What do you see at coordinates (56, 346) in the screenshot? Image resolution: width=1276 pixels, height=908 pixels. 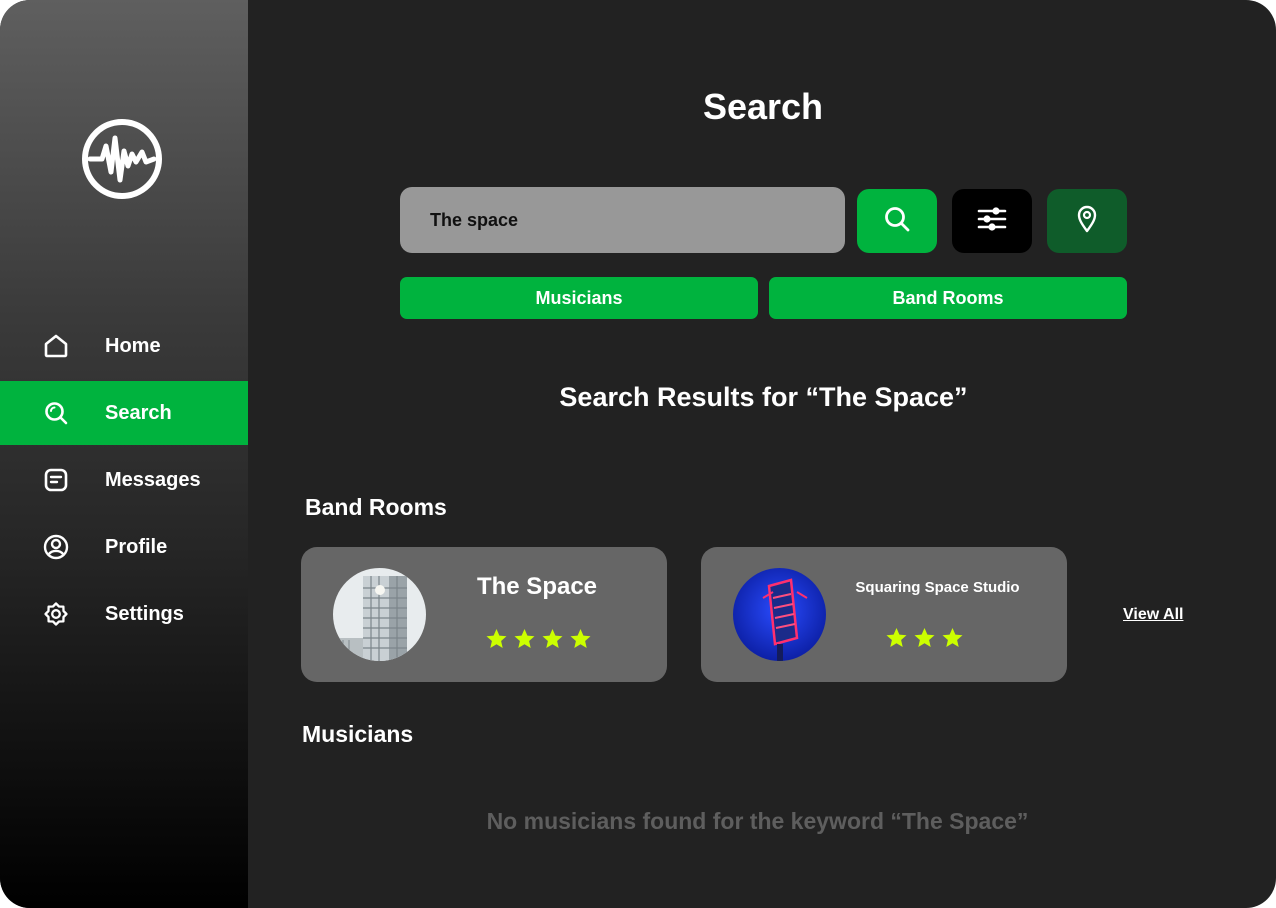 I see `home-icon` at bounding box center [56, 346].